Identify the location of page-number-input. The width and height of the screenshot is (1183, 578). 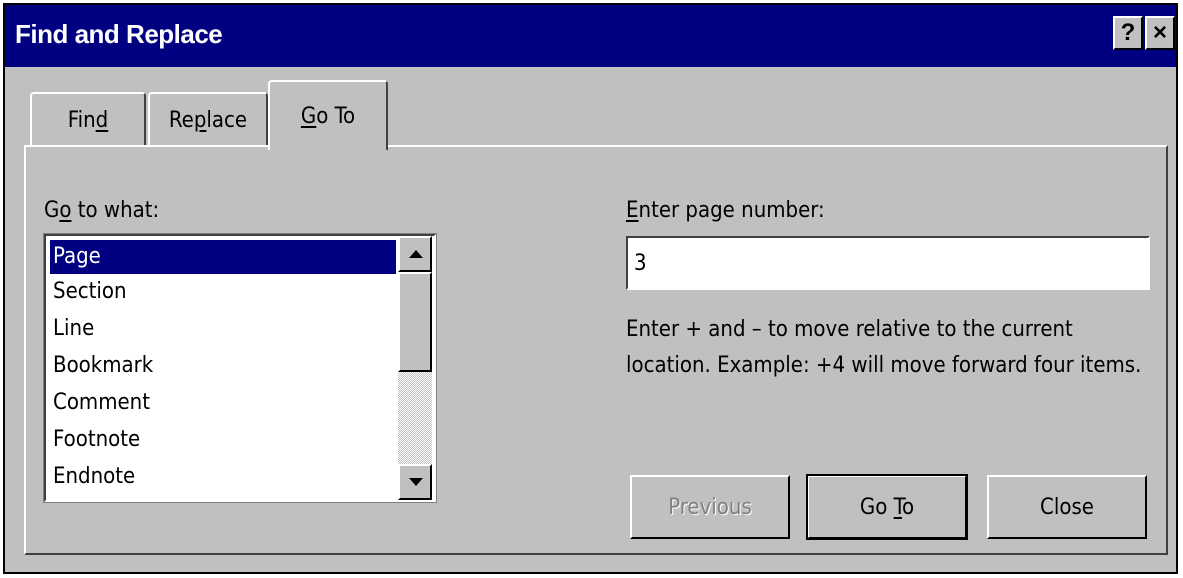
(888, 263).